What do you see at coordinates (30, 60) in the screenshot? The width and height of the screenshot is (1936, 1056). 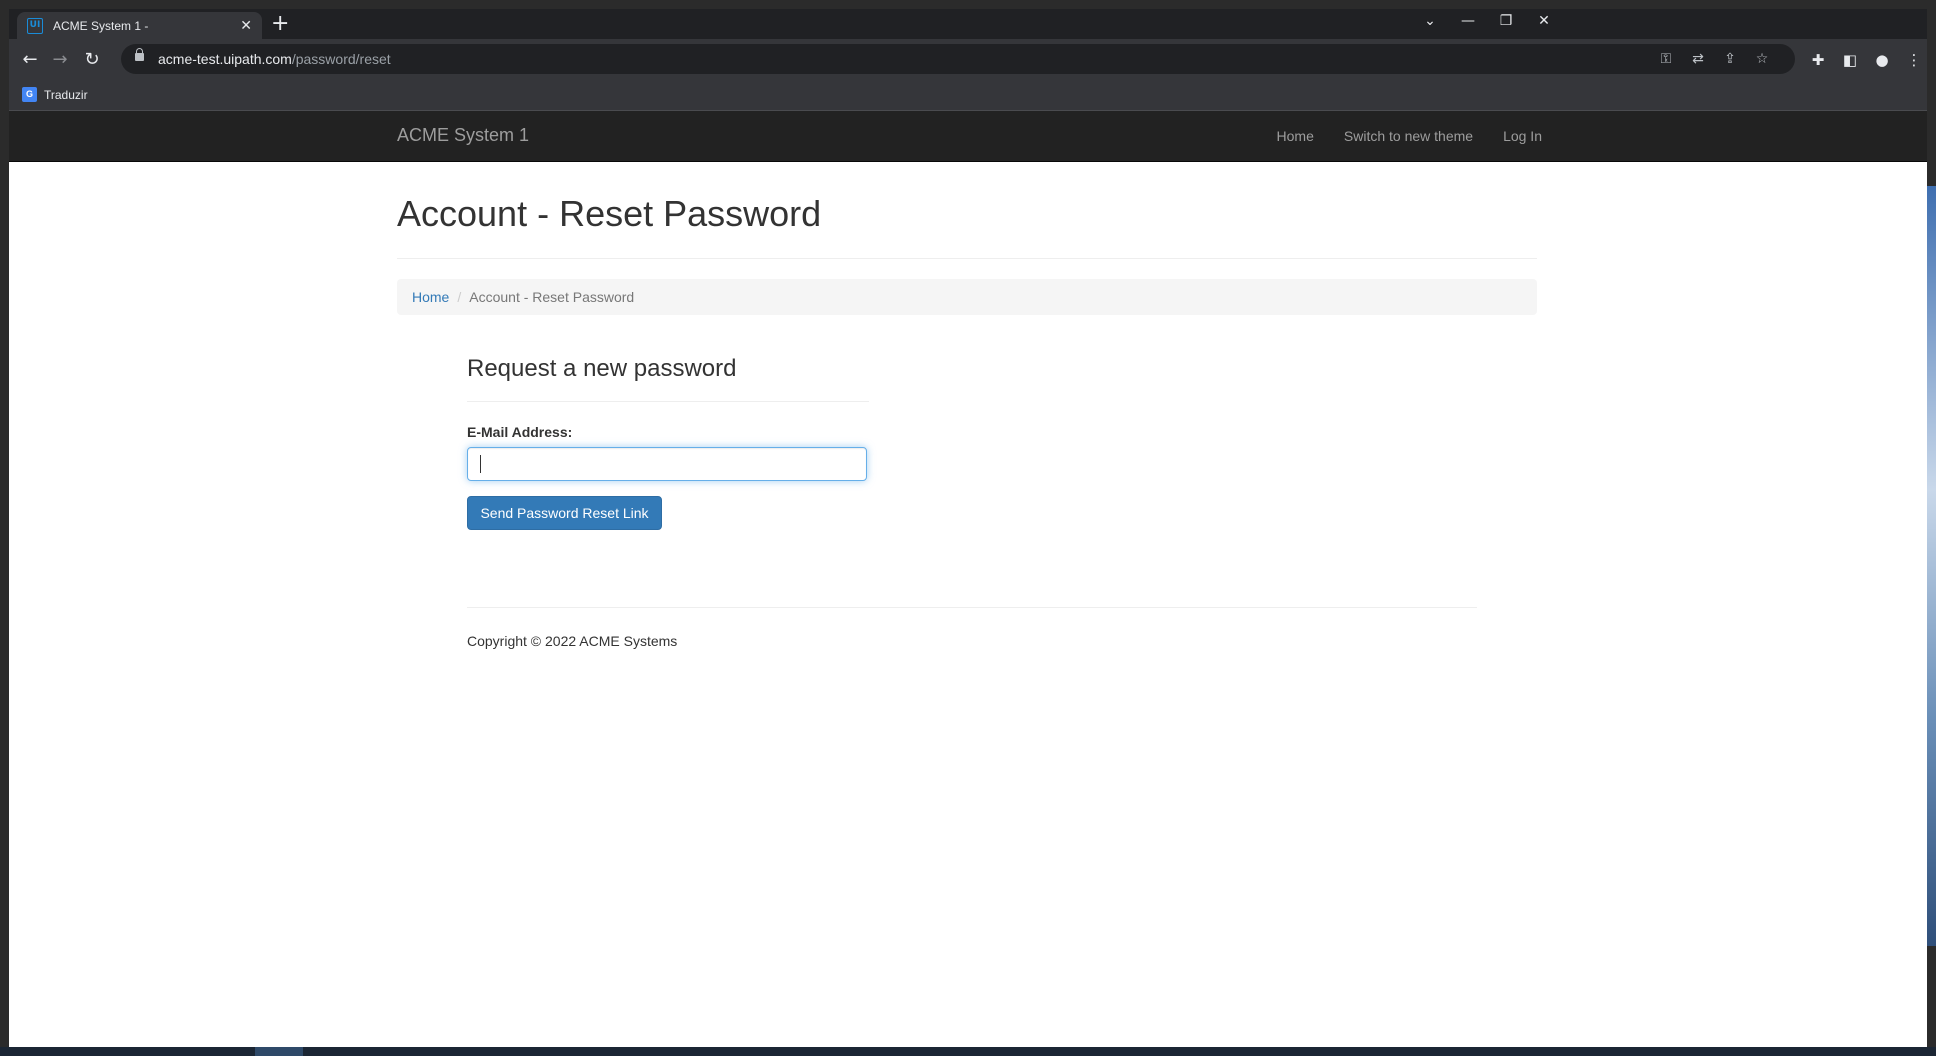 I see `back-icon: ←` at bounding box center [30, 60].